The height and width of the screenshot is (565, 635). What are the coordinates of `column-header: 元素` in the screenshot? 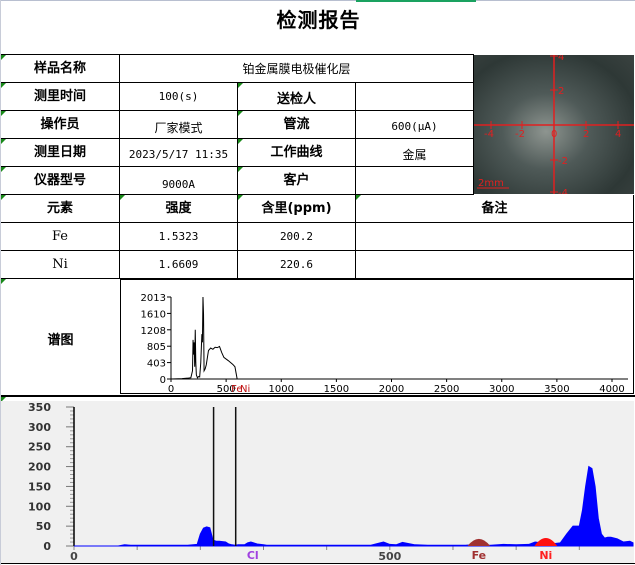 It's located at (60, 209).